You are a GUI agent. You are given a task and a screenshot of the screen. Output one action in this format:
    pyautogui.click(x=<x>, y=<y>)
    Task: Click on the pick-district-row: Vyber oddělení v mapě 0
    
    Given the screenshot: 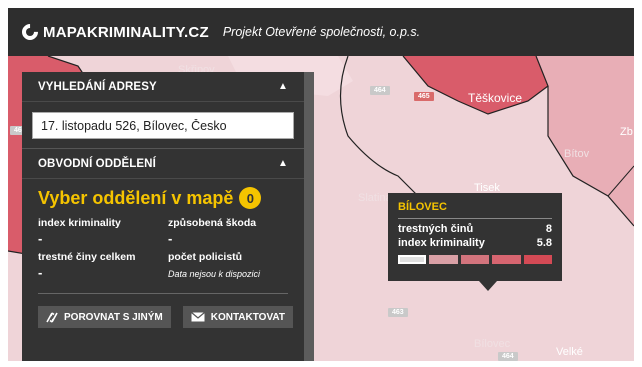 What is the action you would take?
    pyautogui.click(x=163, y=194)
    